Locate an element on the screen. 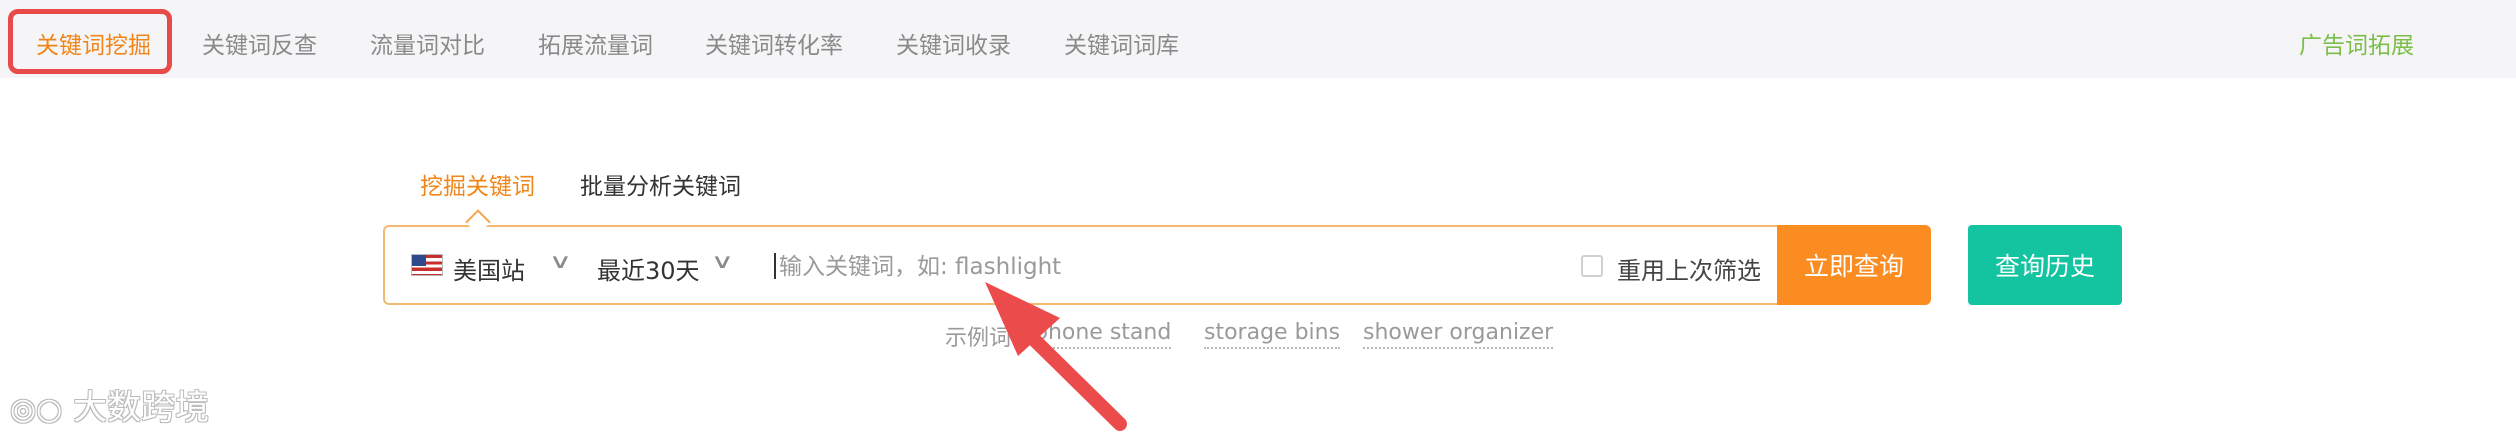 The width and height of the screenshot is (2516, 440). keyword-input is located at coordinates (1079, 267).